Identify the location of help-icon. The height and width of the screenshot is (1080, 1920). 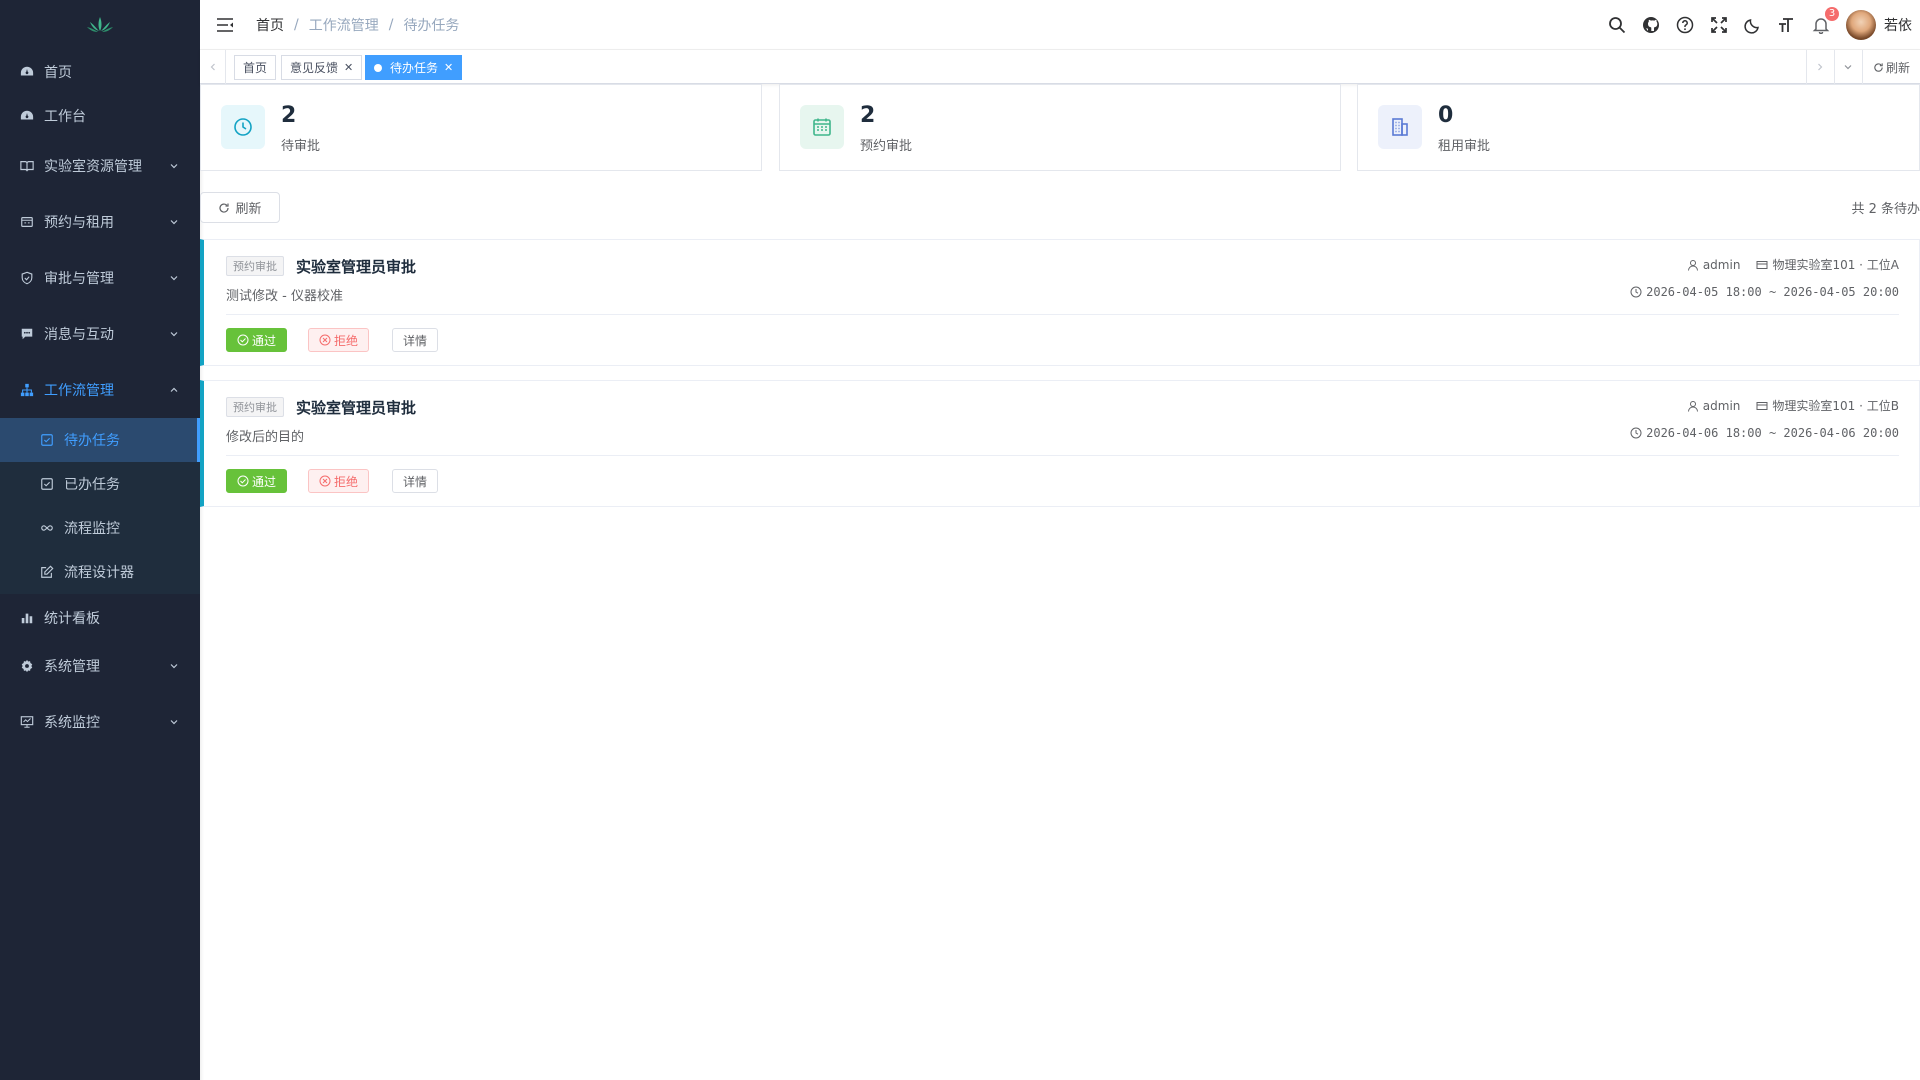
(1685, 25).